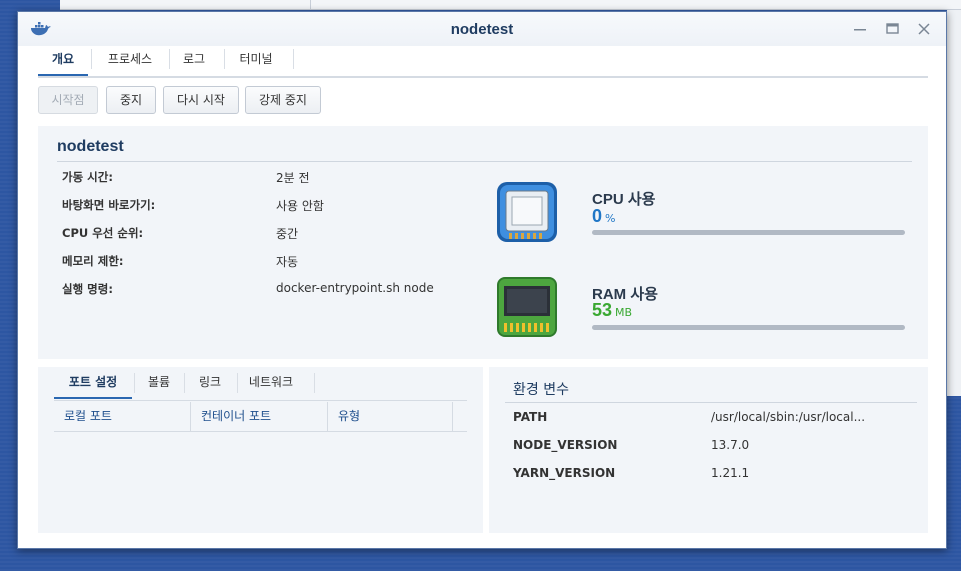  I want to click on column-local-port: 로컬 포트, so click(122, 416).